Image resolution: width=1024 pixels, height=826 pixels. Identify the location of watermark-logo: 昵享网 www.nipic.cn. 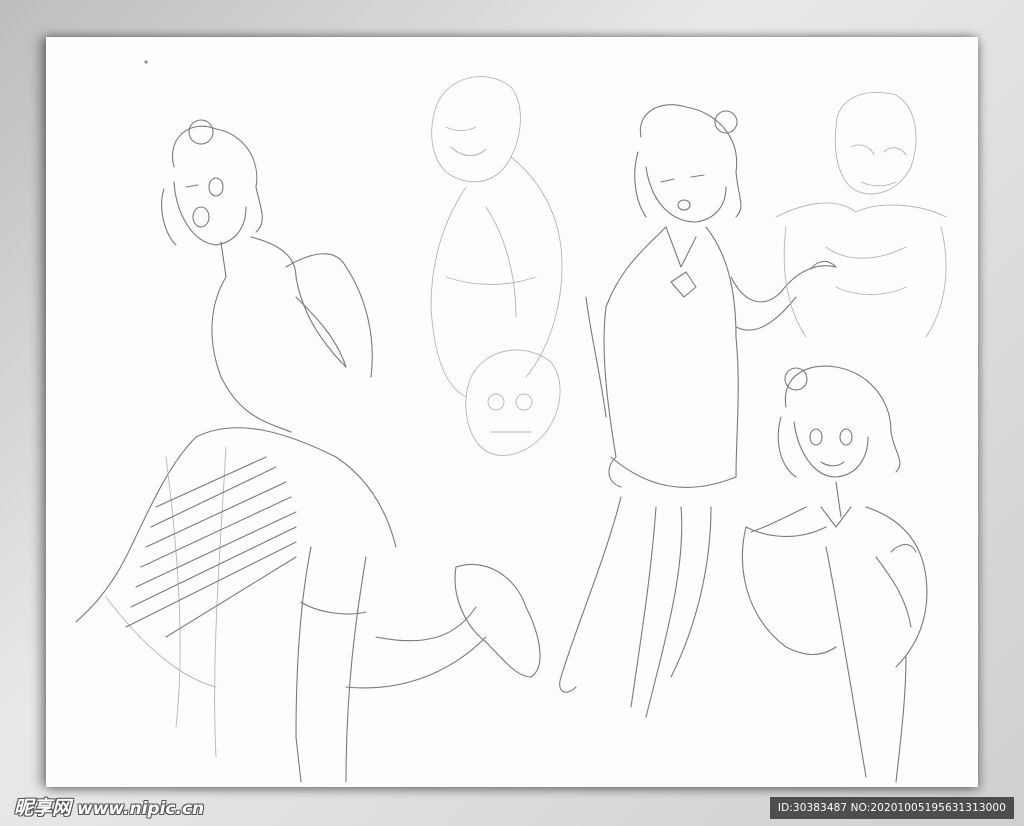
(109, 808).